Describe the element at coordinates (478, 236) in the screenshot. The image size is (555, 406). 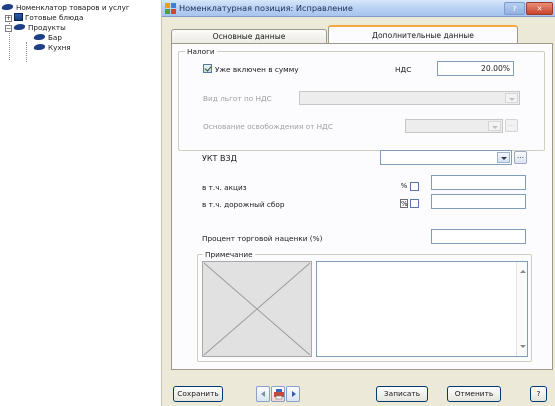
I see `markup-field` at that location.